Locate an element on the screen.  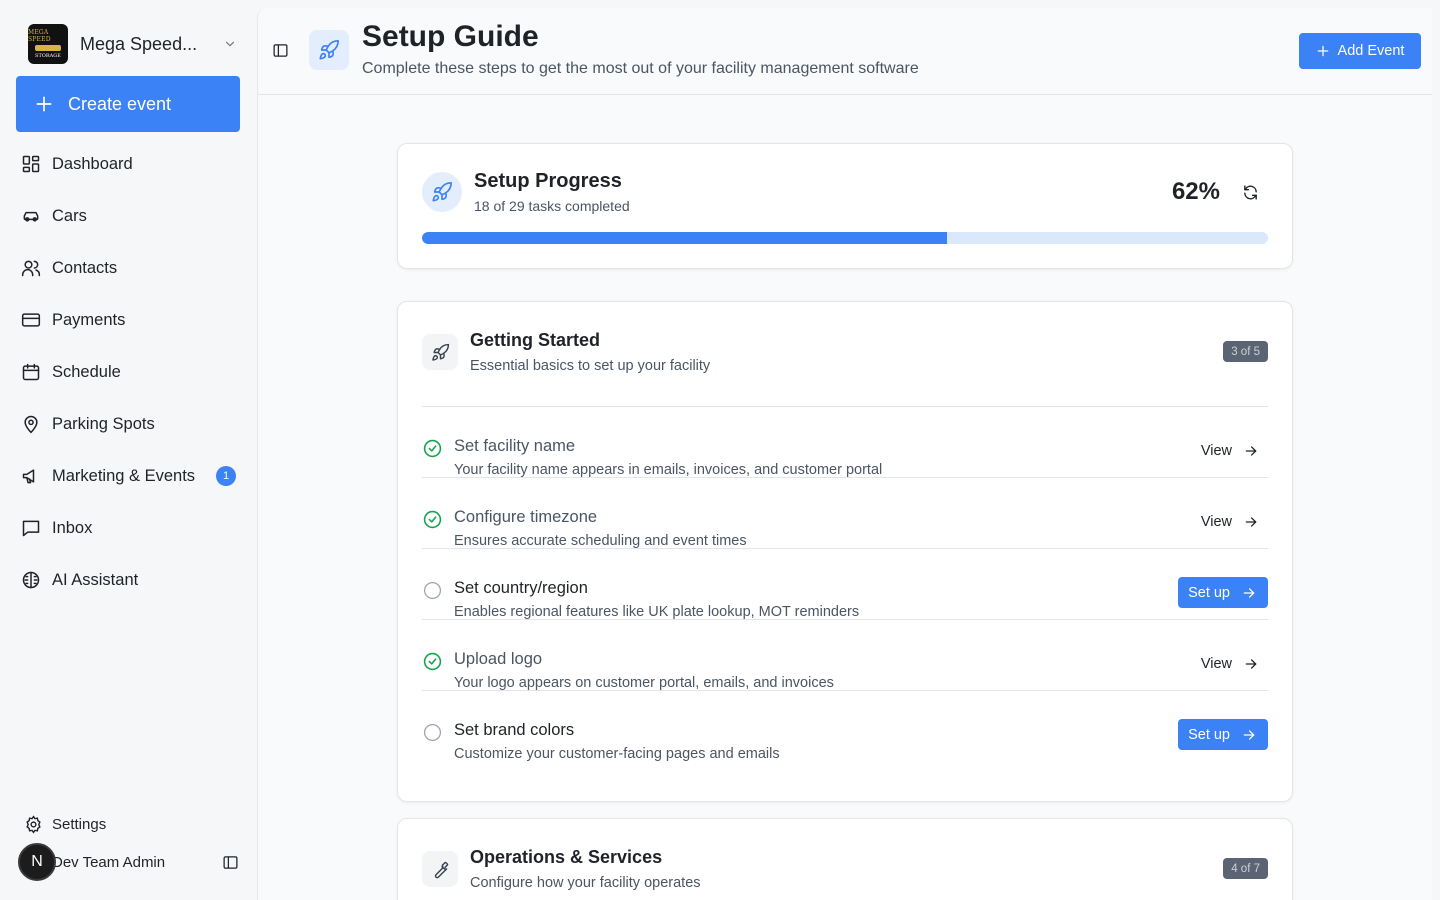
sidebar-item-parking-spots: Parking Spots is located at coordinates (128, 424).